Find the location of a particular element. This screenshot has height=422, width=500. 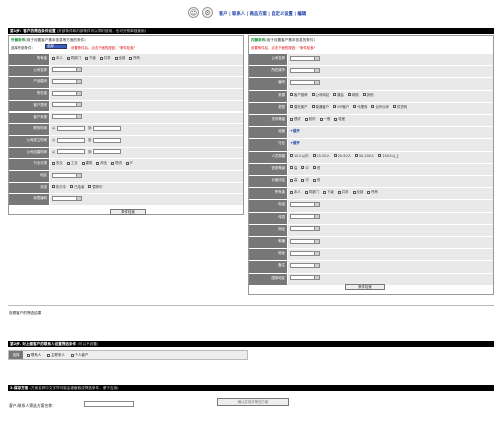

user-icon: ☺ is located at coordinates (193, 12).